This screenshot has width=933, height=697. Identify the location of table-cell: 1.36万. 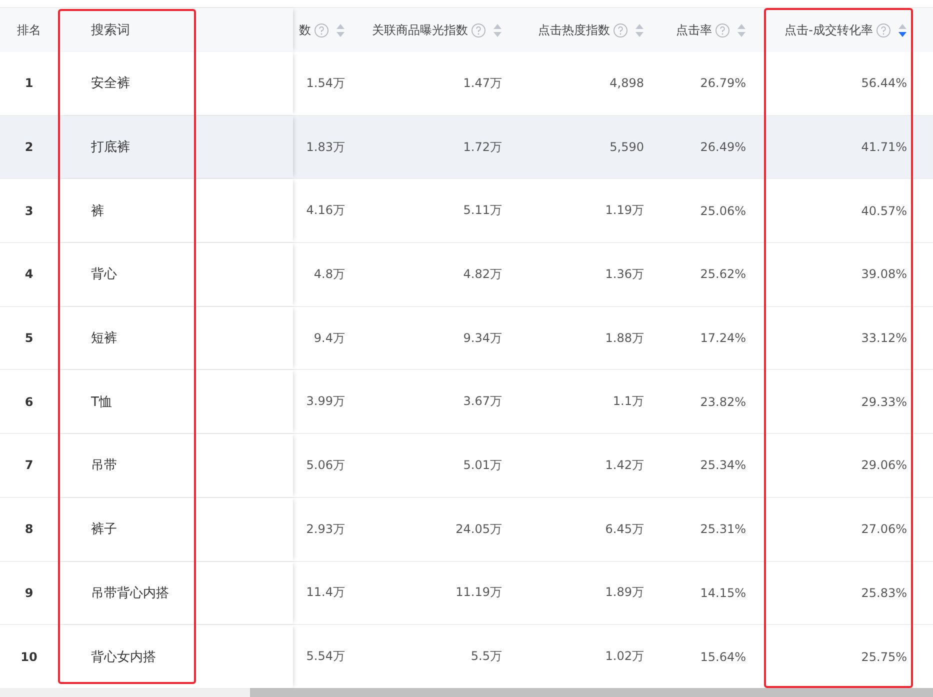
(624, 274).